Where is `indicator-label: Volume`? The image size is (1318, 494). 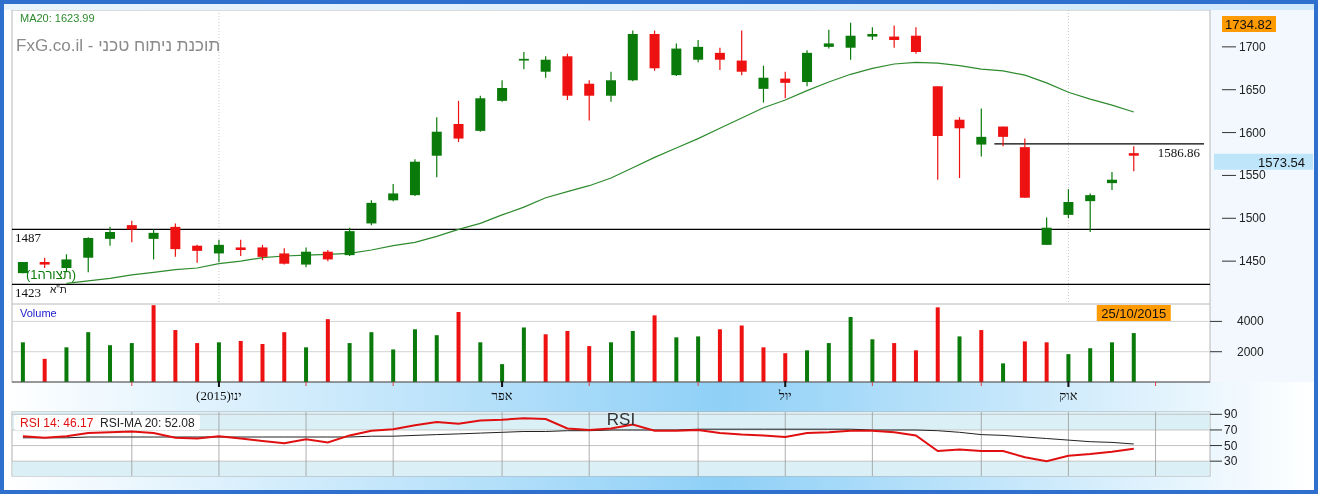 indicator-label: Volume is located at coordinates (38, 313).